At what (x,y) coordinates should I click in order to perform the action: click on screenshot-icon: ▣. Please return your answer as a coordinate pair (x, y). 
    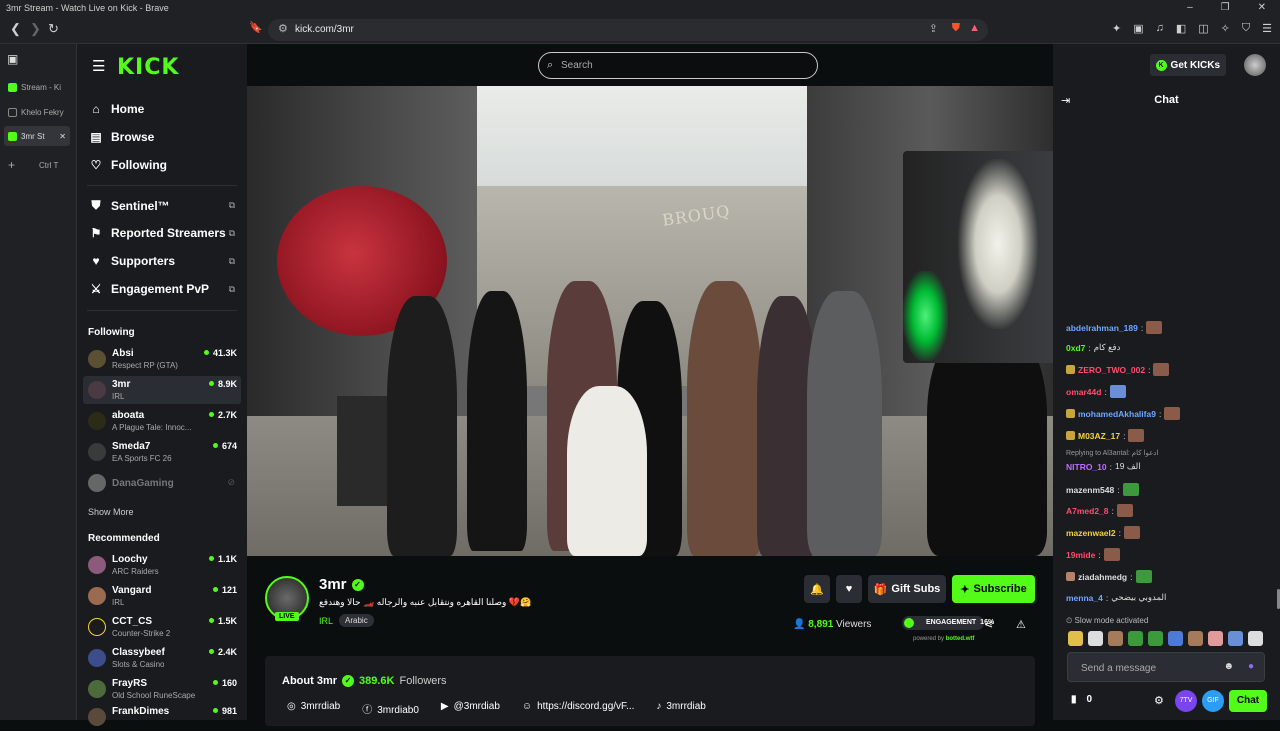
    Looking at the image, I should click on (1138, 28).